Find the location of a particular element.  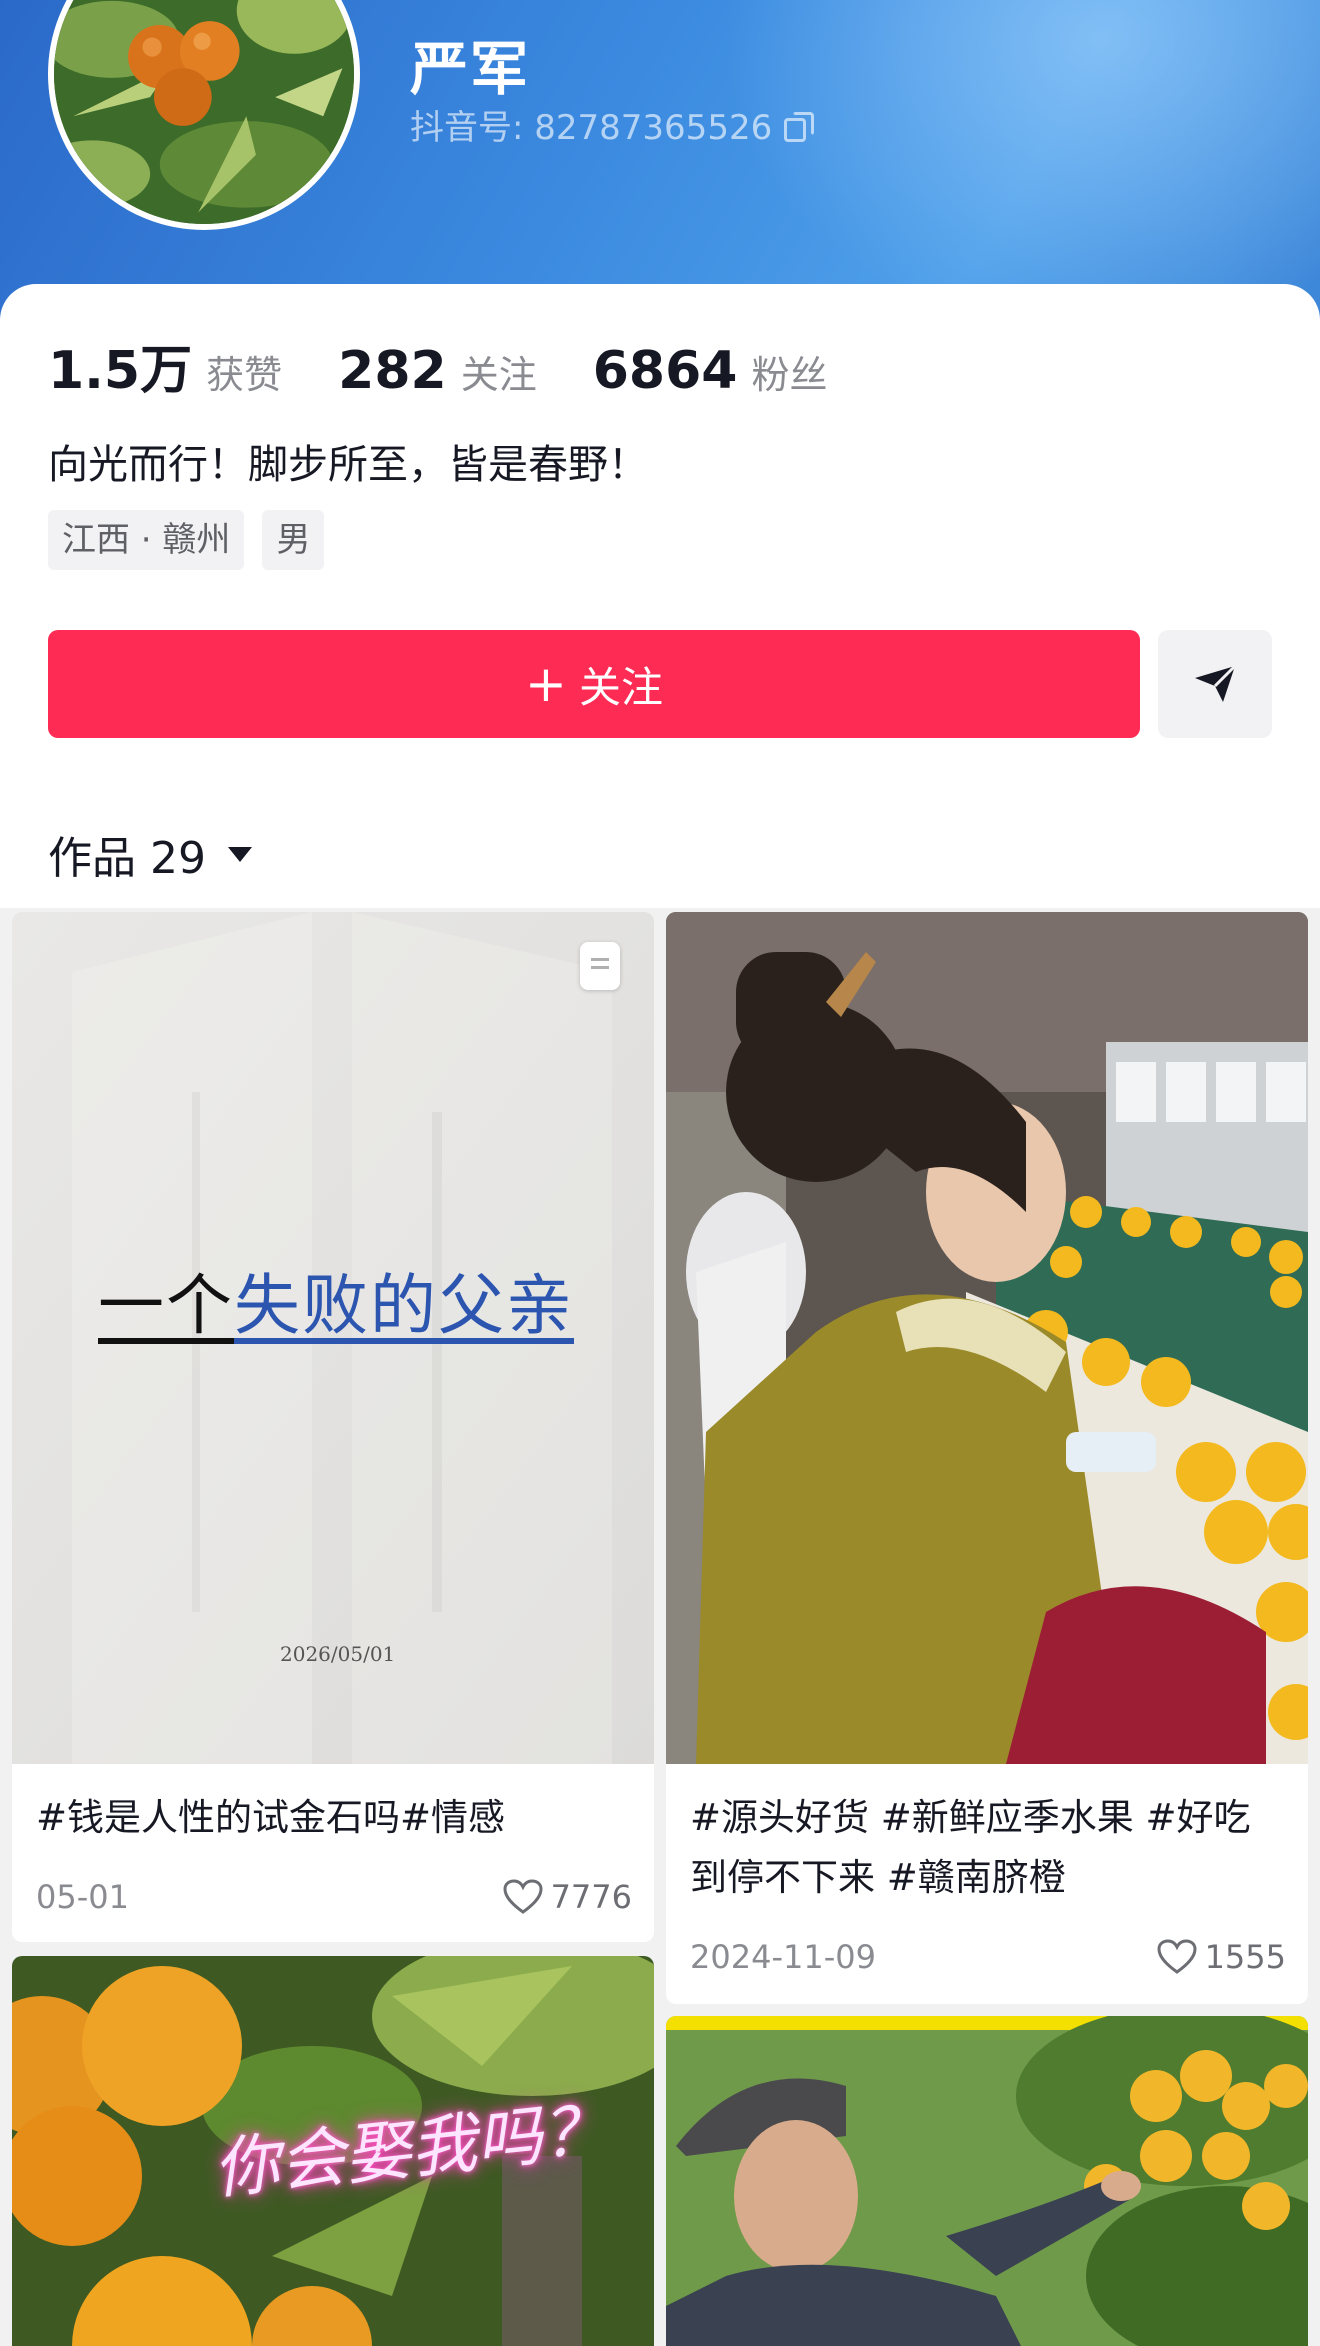

share-button is located at coordinates (1215, 684).